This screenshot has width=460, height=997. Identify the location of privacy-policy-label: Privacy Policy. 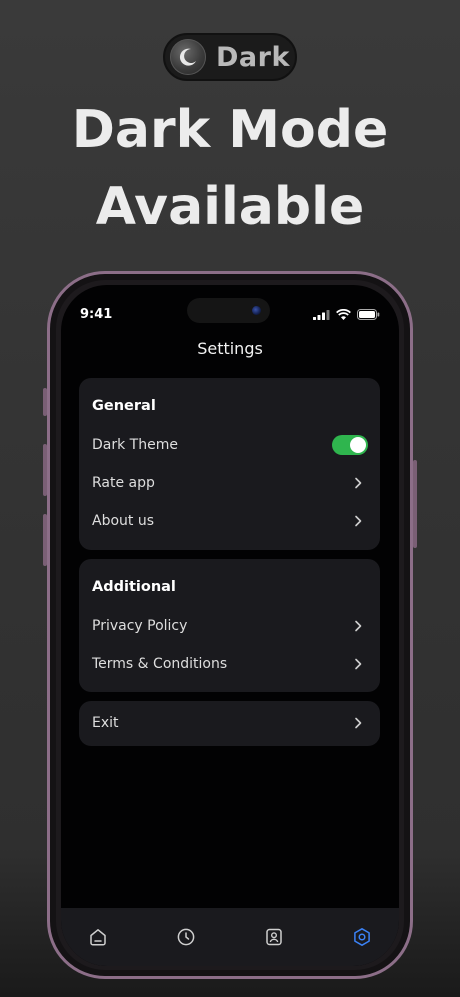
(140, 626).